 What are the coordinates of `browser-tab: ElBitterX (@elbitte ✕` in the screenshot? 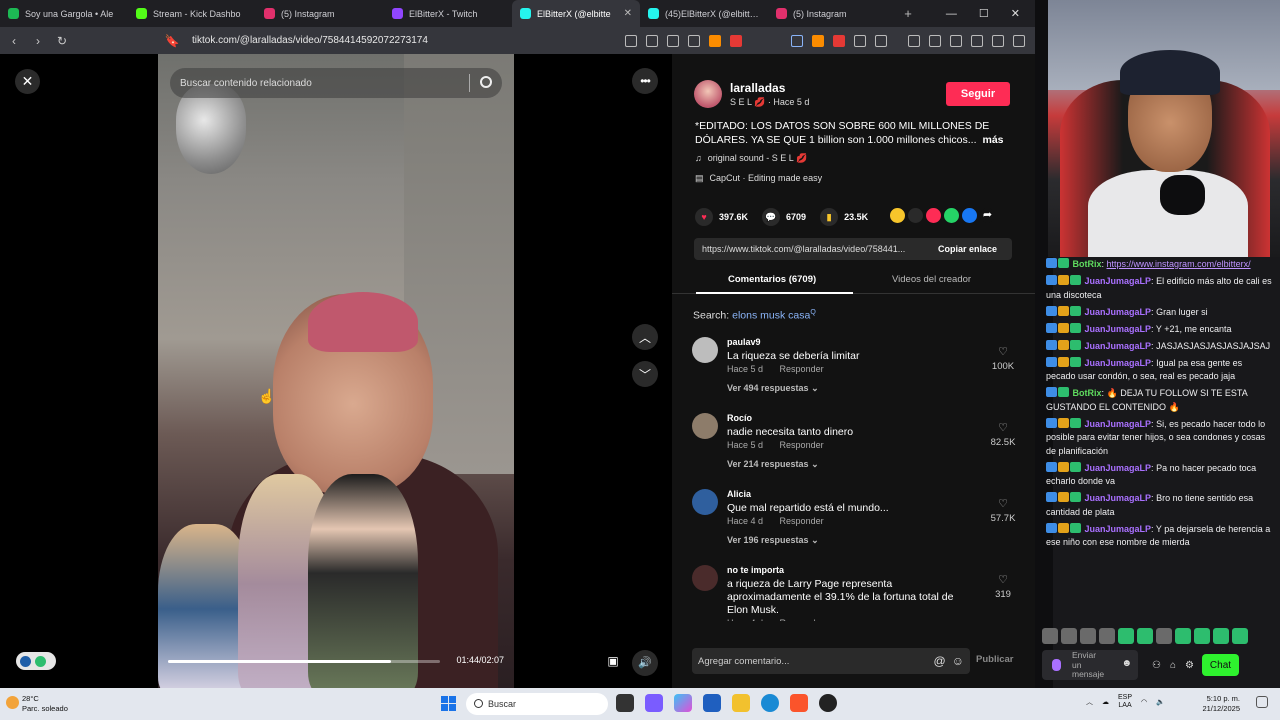 It's located at (576, 13).